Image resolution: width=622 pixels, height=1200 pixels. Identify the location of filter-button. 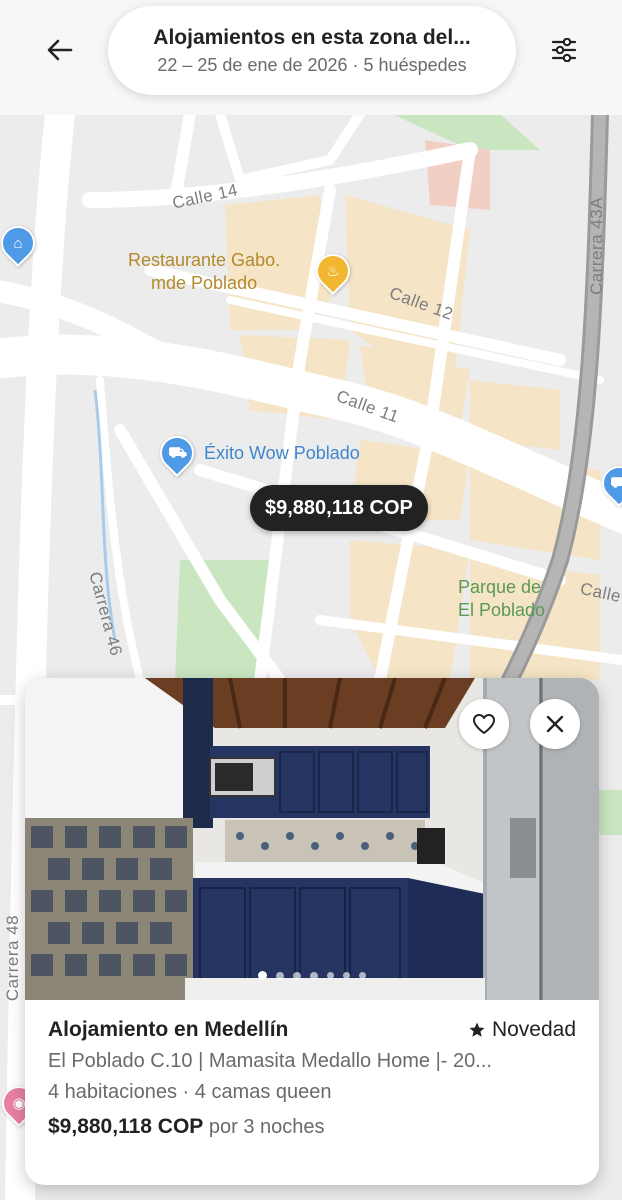
(564, 50).